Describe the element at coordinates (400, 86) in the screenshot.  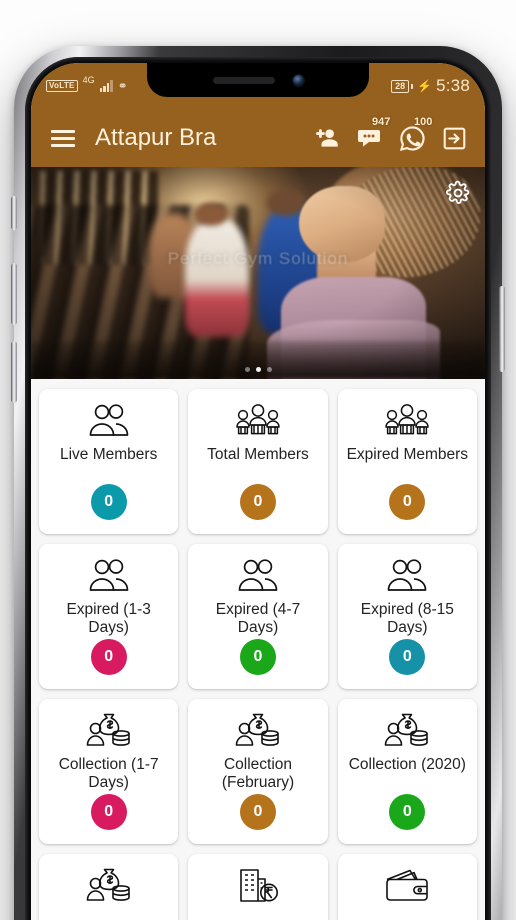
I see `battery-level-label: 28` at that location.